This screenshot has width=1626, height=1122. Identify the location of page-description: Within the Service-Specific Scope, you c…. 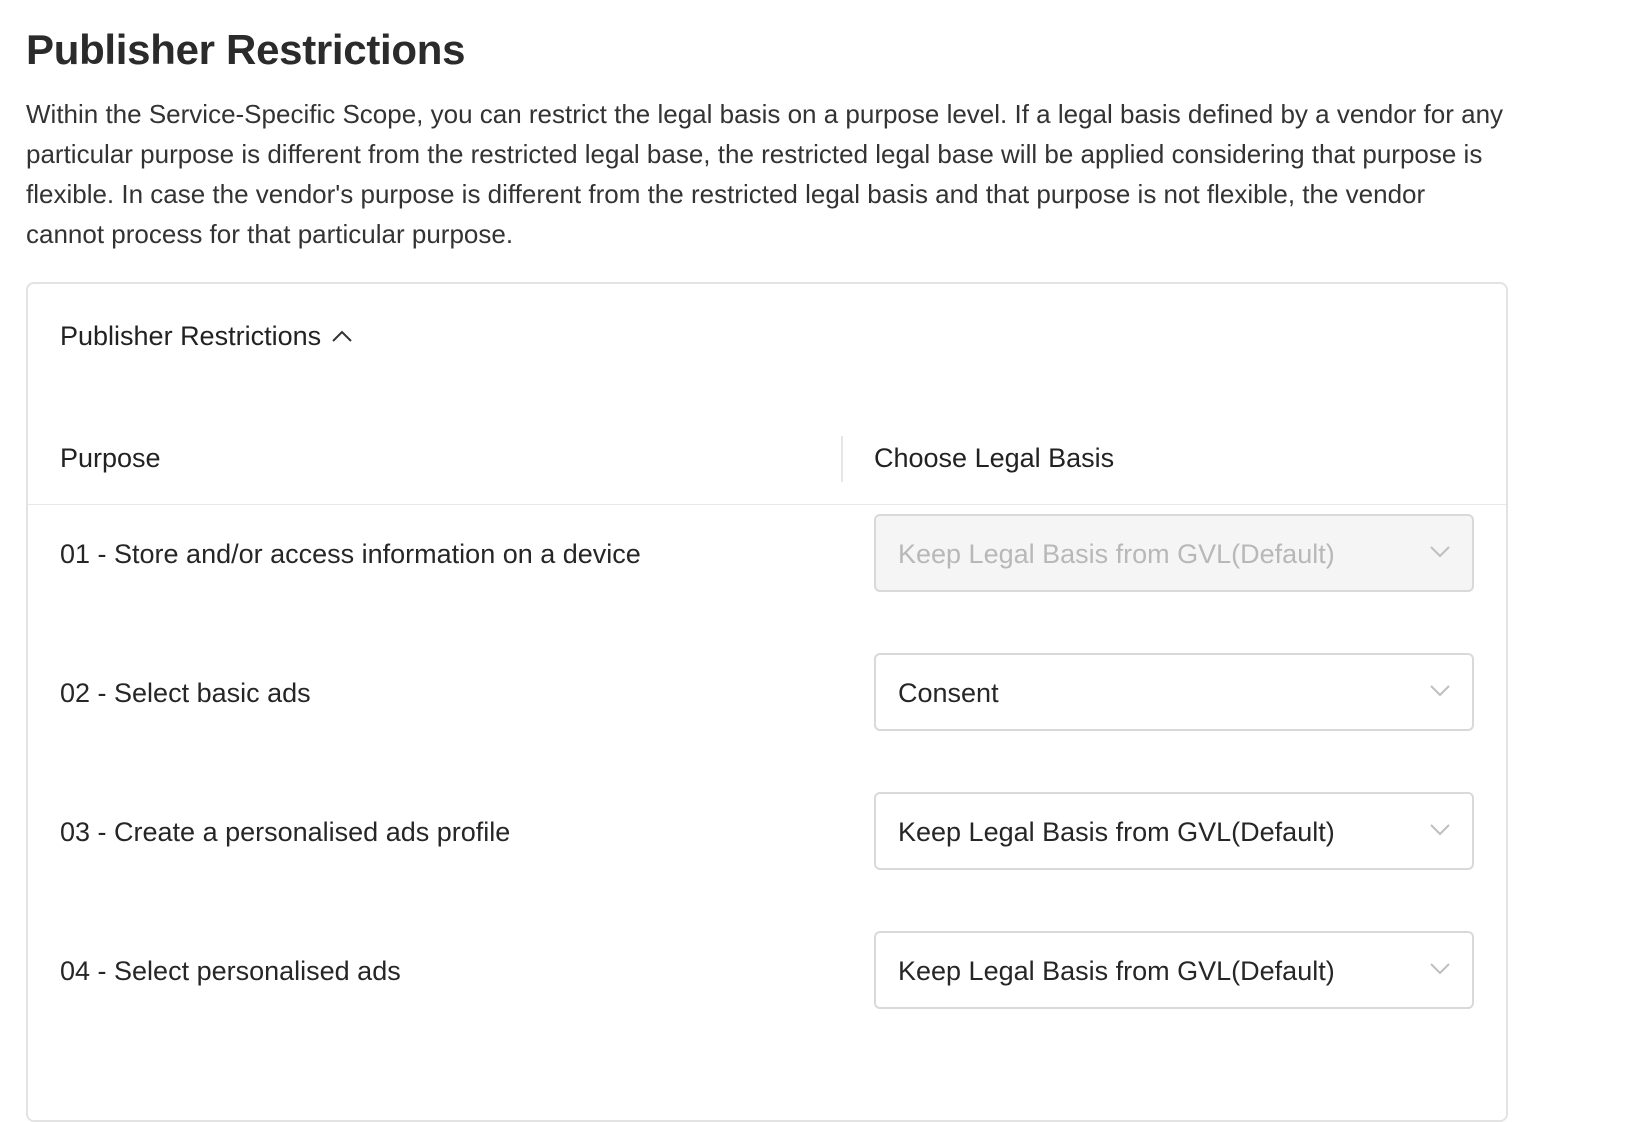
(765, 174).